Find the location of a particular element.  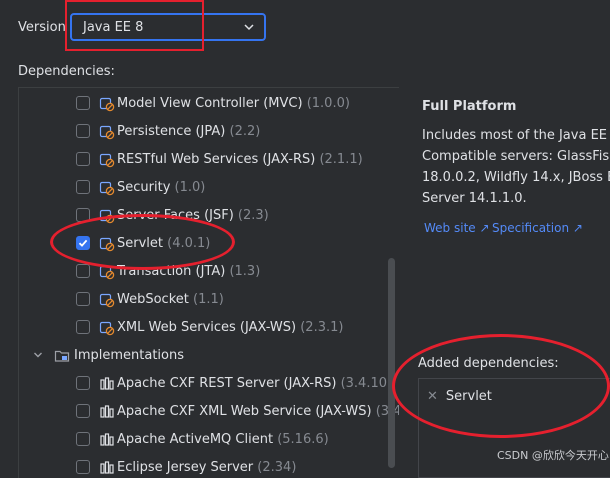

dependency-label: Persistence (JPA) (2.2) is located at coordinates (188, 131).